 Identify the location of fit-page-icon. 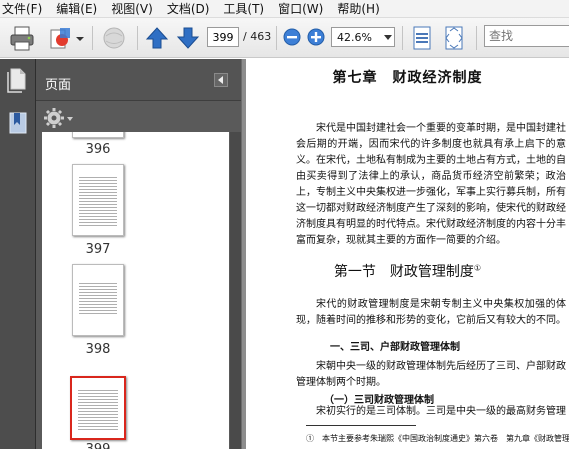
(454, 38).